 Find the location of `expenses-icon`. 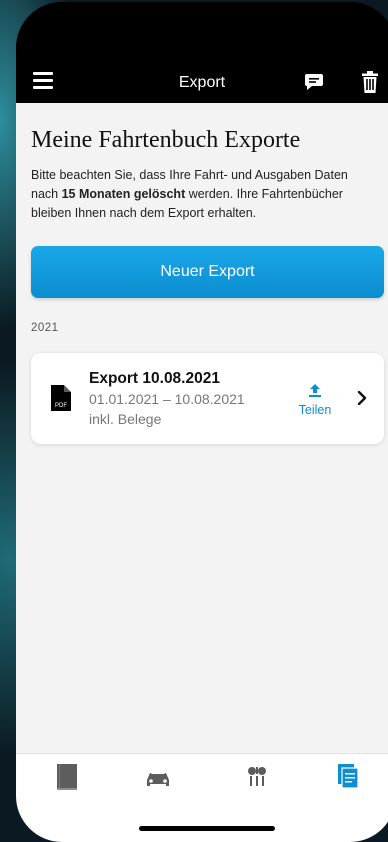

expenses-icon is located at coordinates (257, 777).